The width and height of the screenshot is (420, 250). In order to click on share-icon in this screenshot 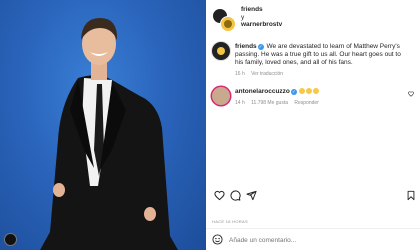, I will do `click(251, 195)`.